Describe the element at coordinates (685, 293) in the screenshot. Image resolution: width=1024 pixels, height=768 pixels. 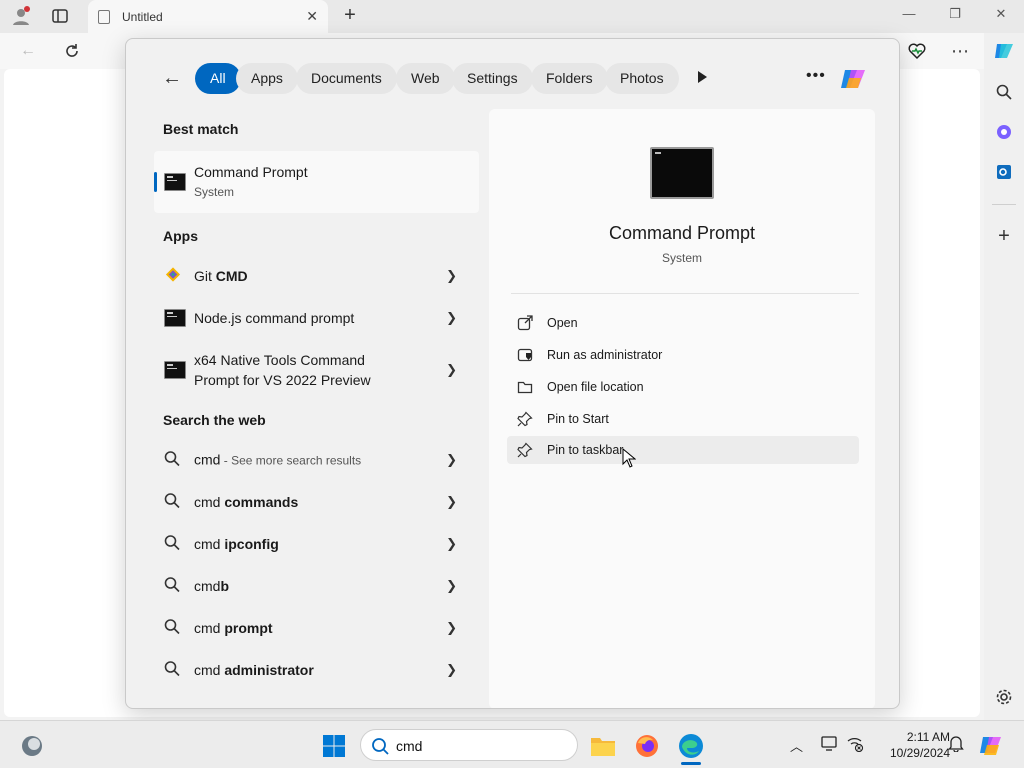
I see `detail-divider` at that location.